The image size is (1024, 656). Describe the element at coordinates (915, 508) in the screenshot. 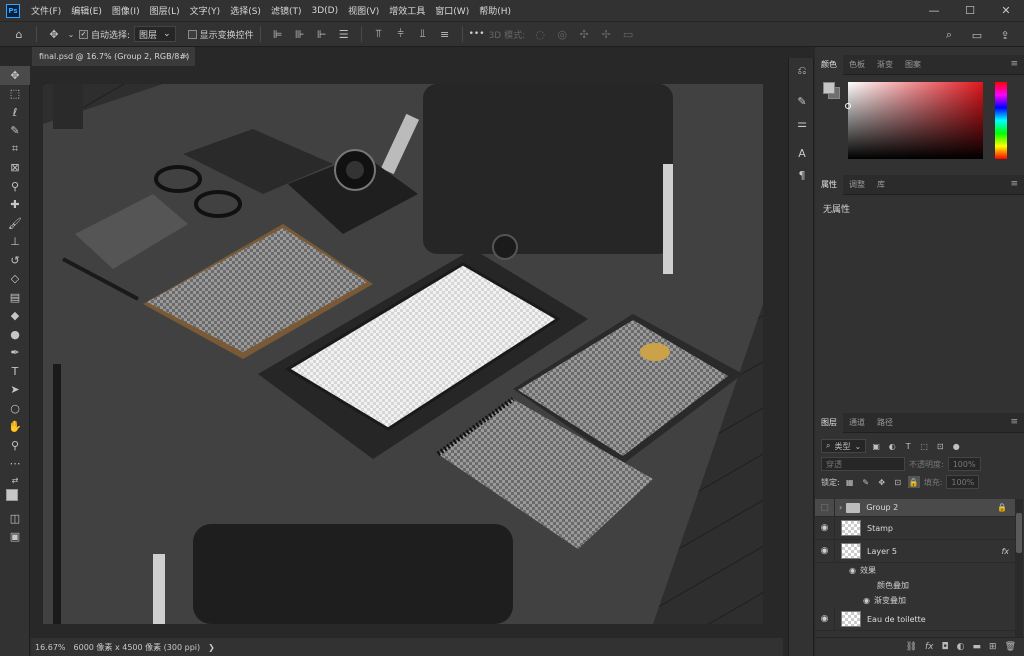

I see `layer-row-group-2: □ › Group 2 🔒` at that location.